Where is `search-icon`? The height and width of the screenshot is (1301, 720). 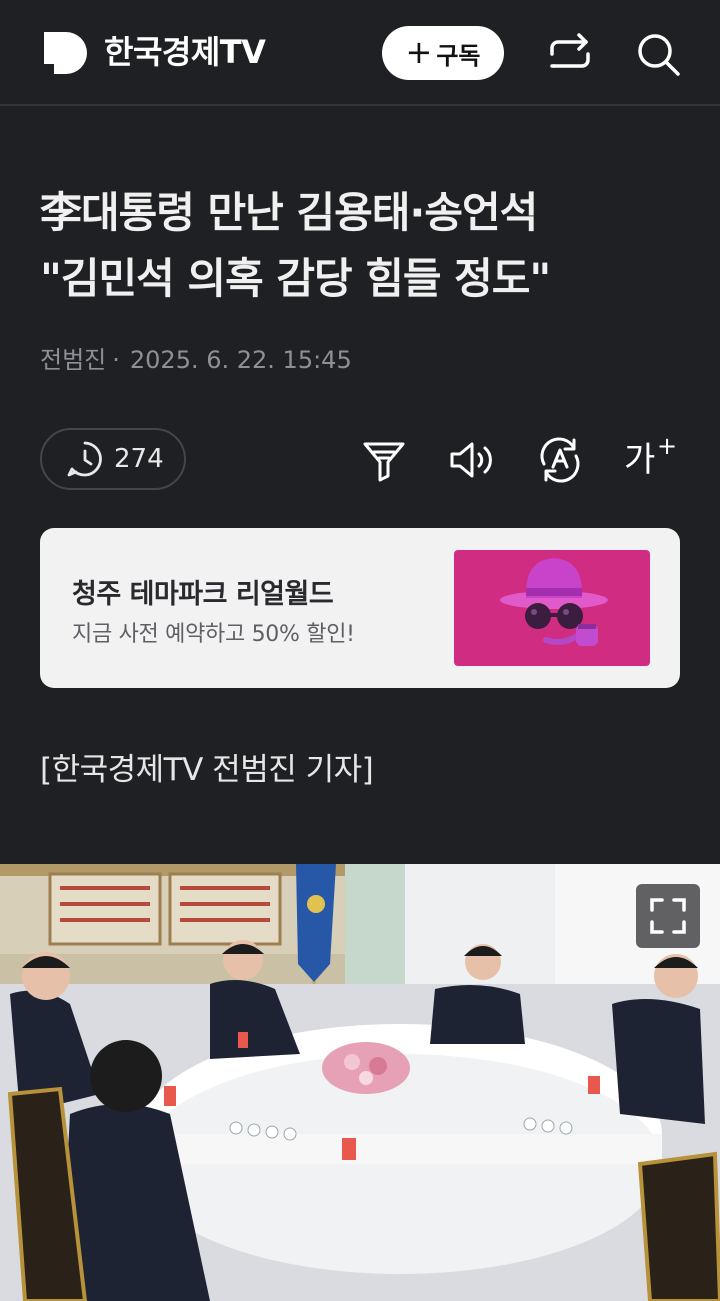
search-icon is located at coordinates (658, 54).